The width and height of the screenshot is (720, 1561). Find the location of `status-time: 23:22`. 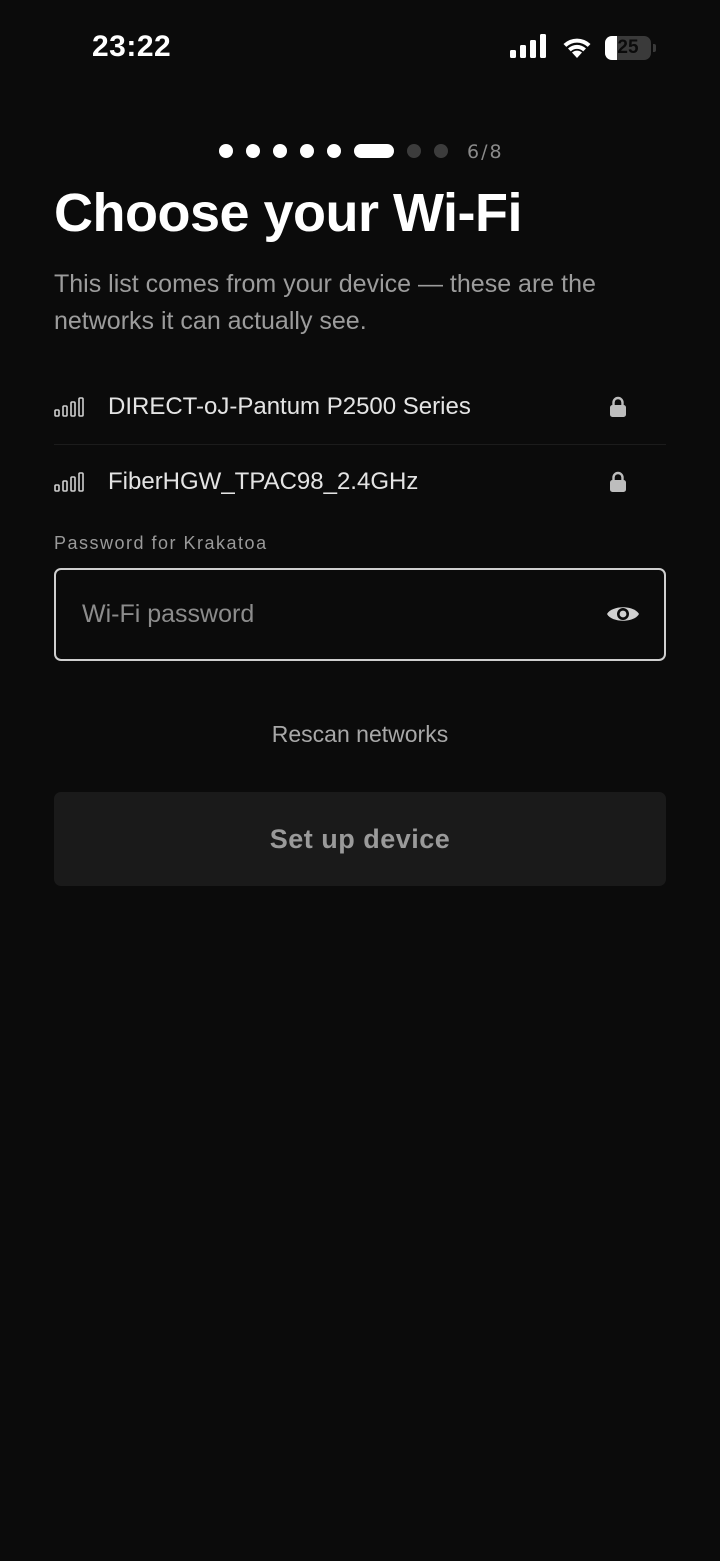

status-time: 23:22 is located at coordinates (132, 46).